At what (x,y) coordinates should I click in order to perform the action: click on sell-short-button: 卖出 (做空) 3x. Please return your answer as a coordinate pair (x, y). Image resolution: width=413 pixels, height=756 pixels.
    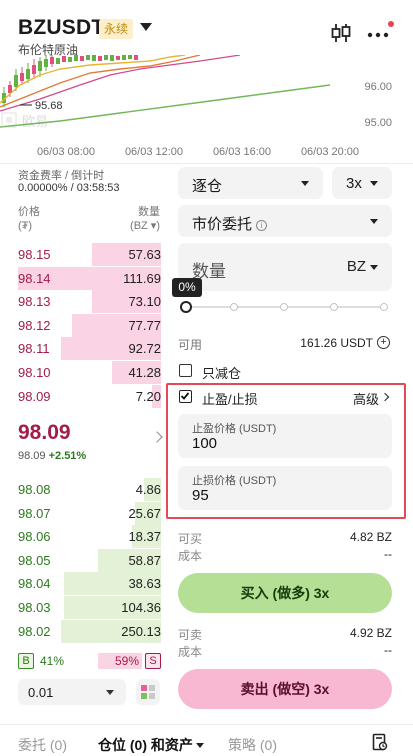
    Looking at the image, I should click on (285, 689).